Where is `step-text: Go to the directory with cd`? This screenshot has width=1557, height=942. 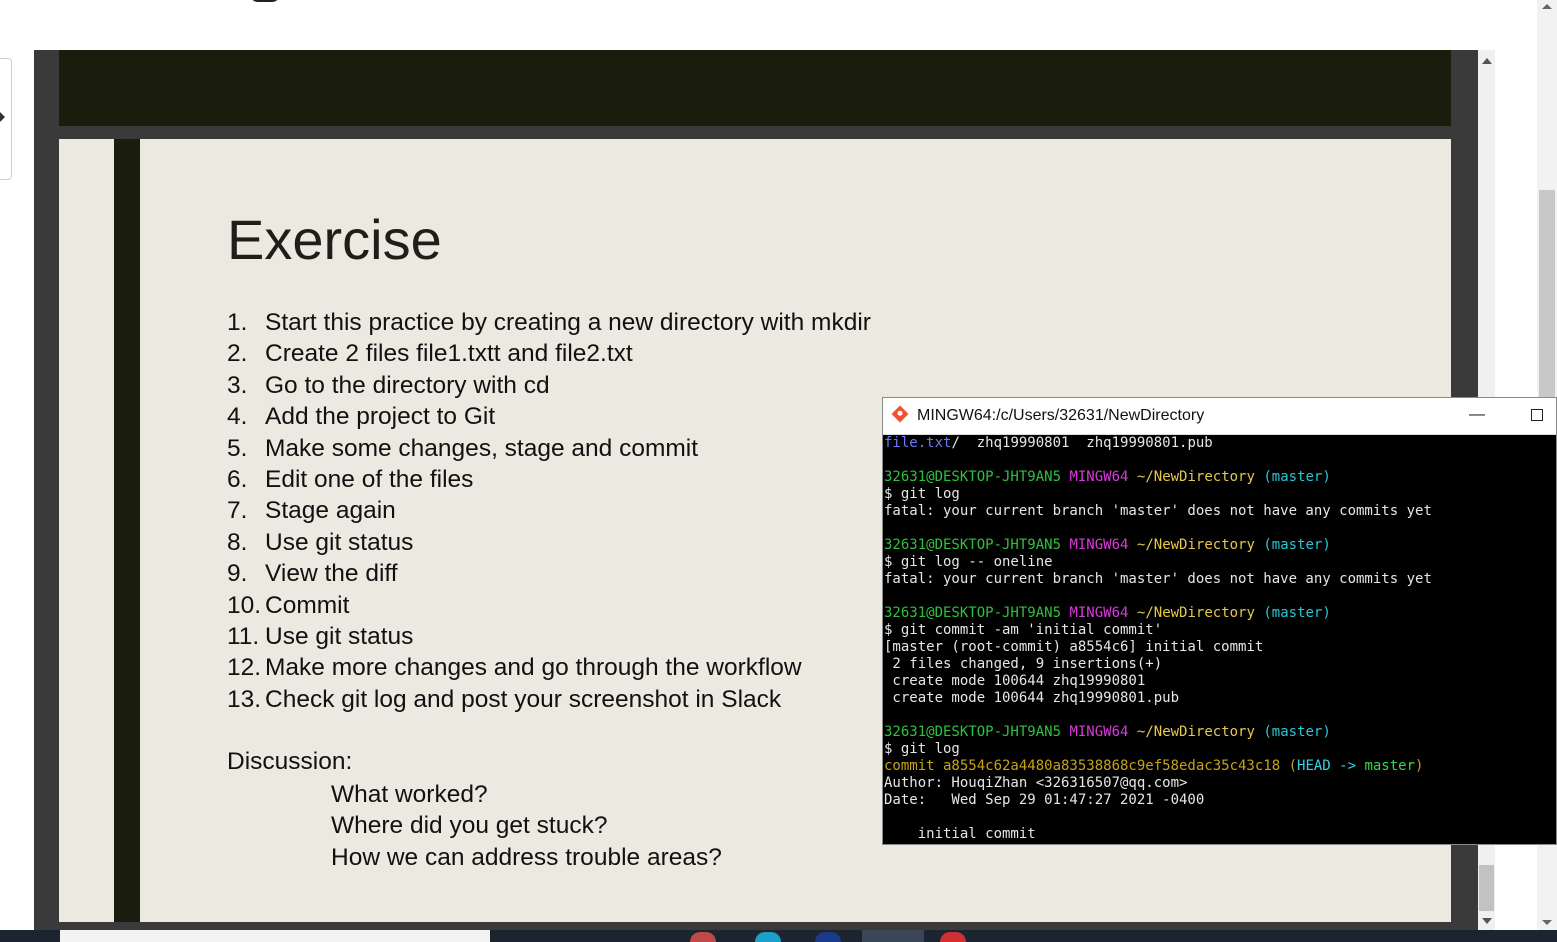 step-text: Go to the directory with cd is located at coordinates (407, 385).